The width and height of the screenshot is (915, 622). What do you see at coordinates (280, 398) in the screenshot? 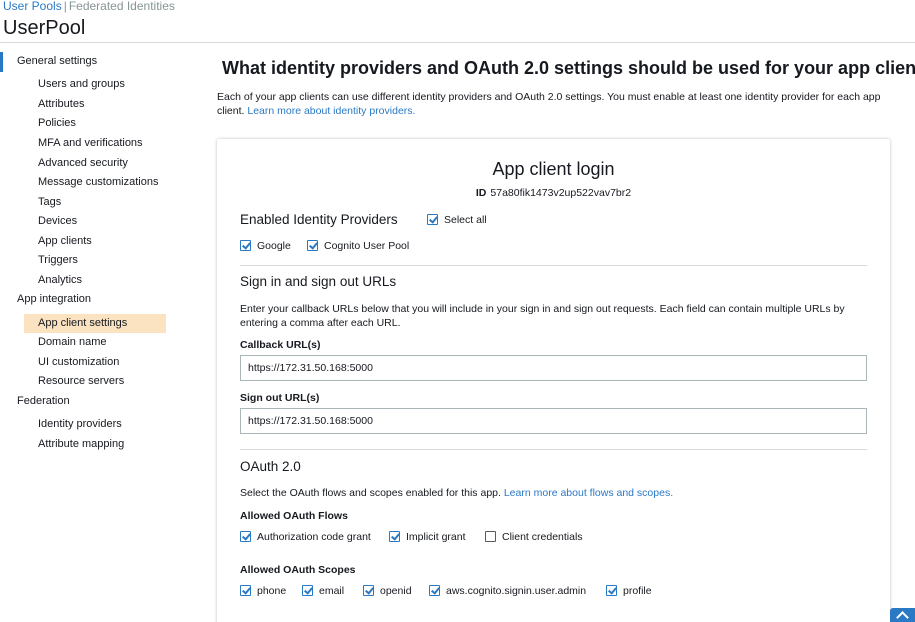
I see `signout-url-label: Sign out URL(s)` at bounding box center [280, 398].